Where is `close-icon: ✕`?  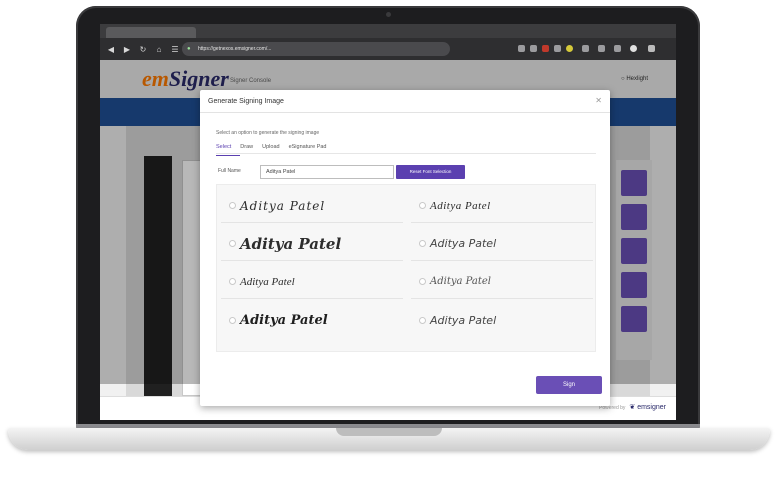 close-icon: ✕ is located at coordinates (598, 100).